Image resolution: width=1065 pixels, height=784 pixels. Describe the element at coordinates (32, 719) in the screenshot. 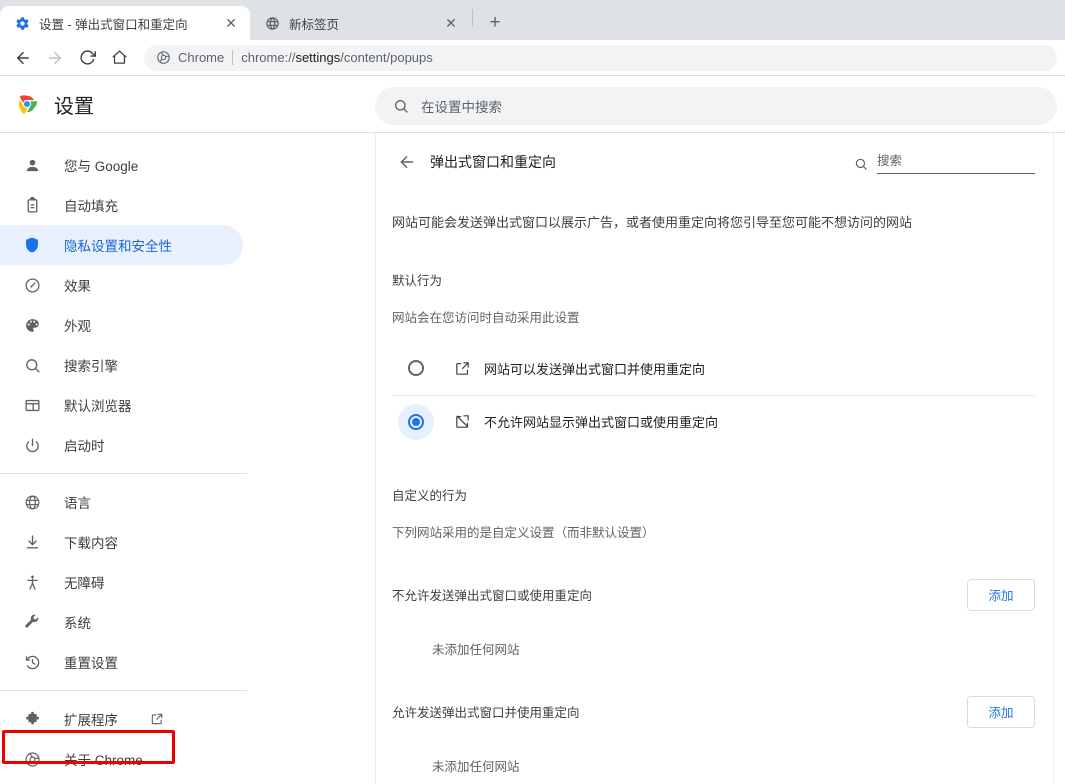

I see `puzzle-icon` at that location.